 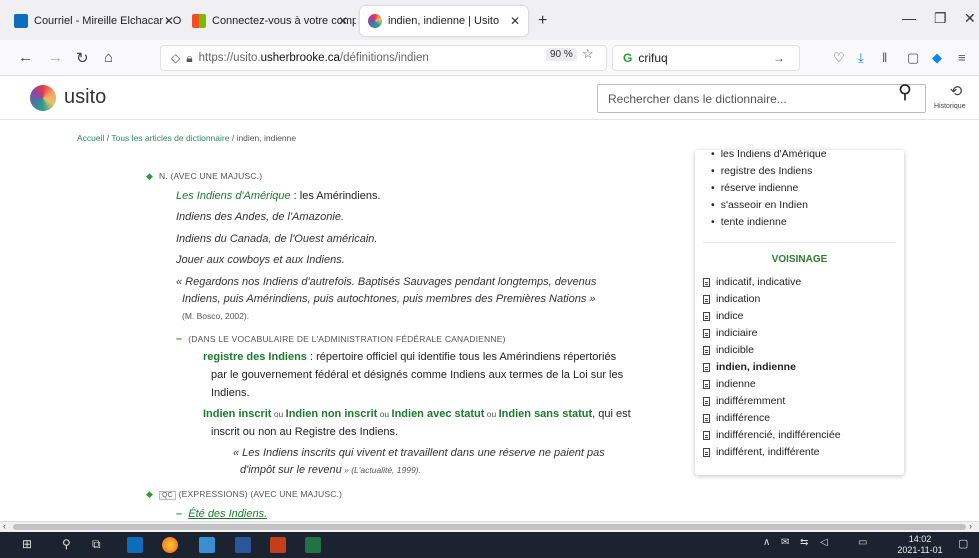 I want to click on sidebar-icon: ▢, so click(x=913, y=58).